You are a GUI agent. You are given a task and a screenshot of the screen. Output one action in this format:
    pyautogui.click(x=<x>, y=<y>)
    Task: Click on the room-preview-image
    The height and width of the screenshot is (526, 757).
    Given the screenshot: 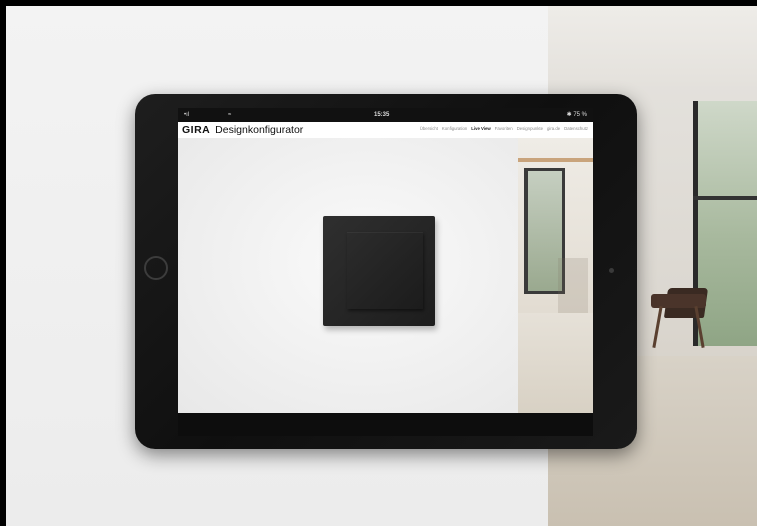 What is the action you would take?
    pyautogui.click(x=555, y=275)
    